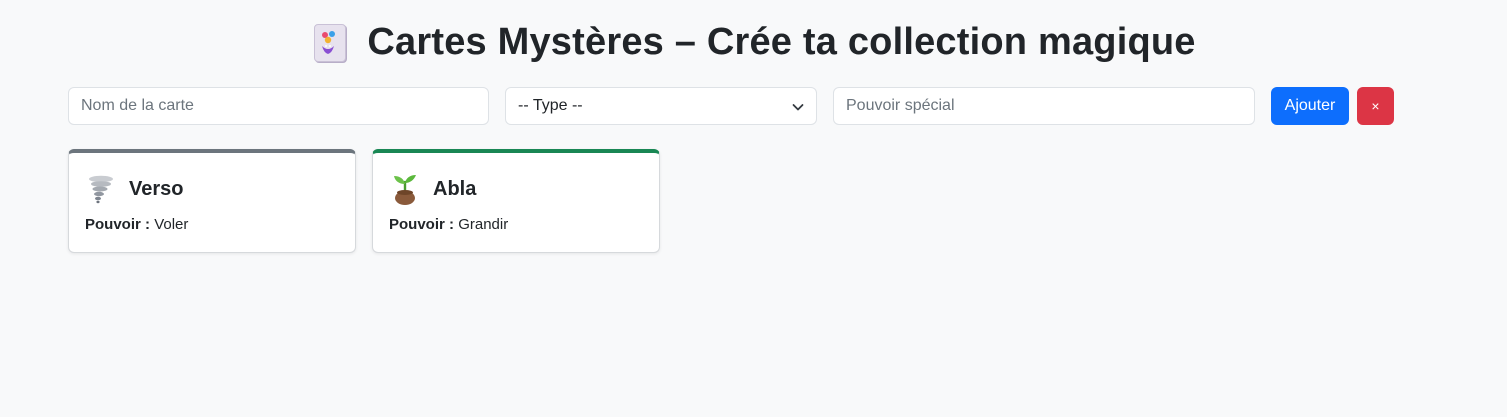  Describe the element at coordinates (1375, 106) in the screenshot. I see `clear-button: ×` at that location.